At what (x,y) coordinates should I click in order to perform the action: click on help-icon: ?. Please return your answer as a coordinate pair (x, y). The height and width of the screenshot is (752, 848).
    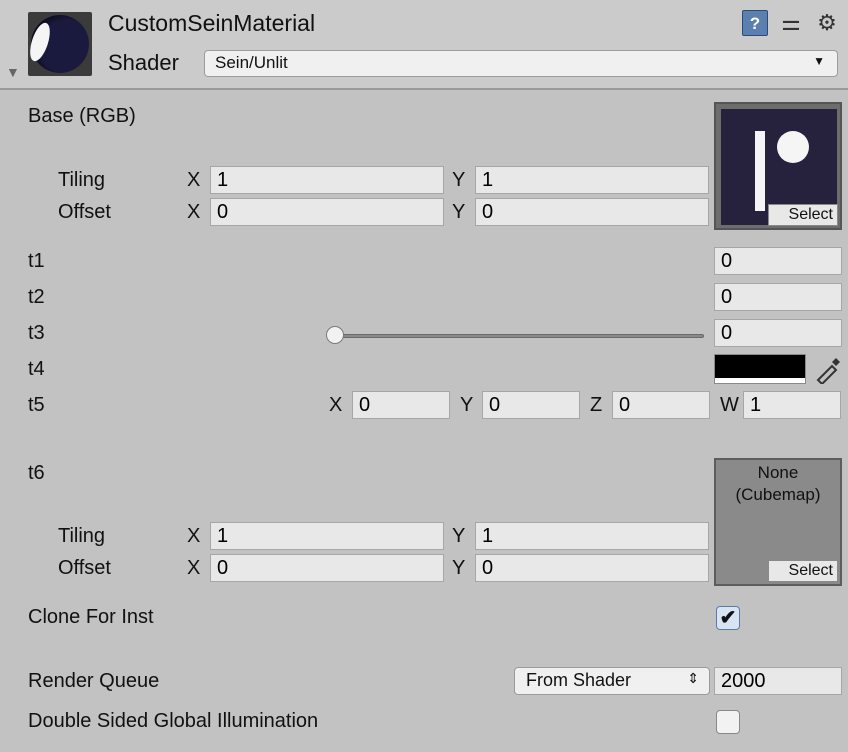
    Looking at the image, I should click on (755, 23).